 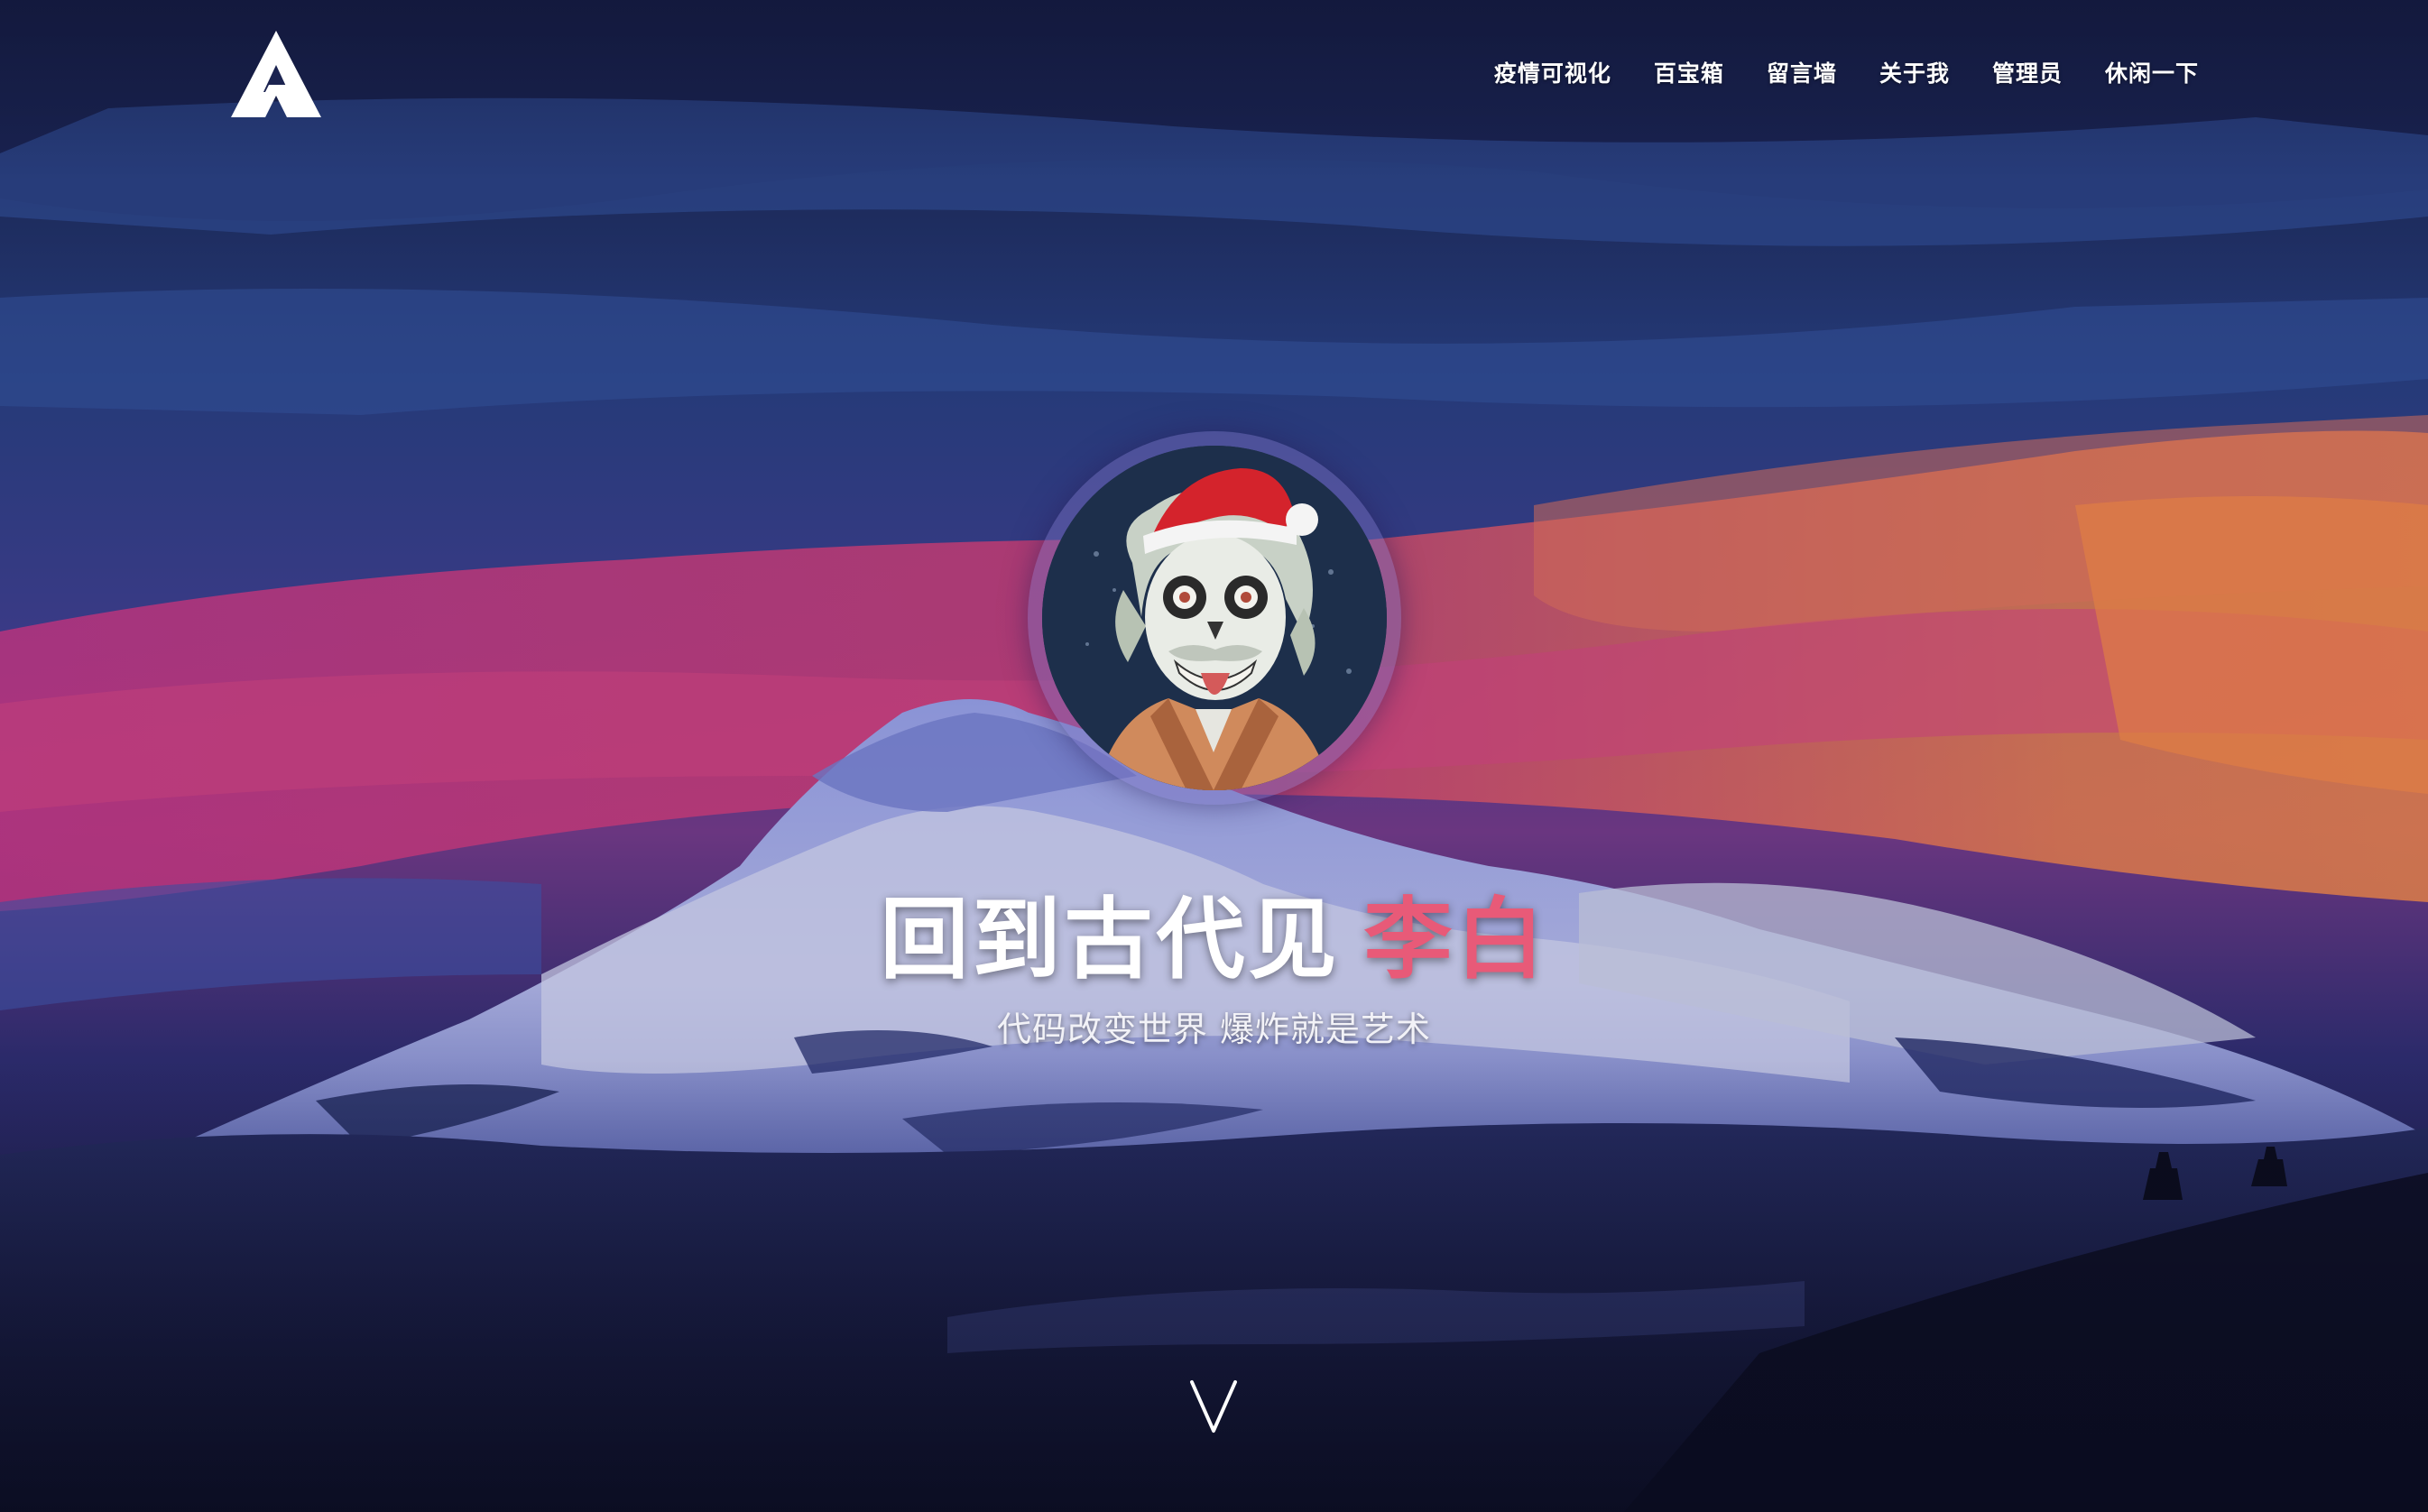 What do you see at coordinates (2152, 72) in the screenshot?
I see `nav-item-relax: 休闲一下` at bounding box center [2152, 72].